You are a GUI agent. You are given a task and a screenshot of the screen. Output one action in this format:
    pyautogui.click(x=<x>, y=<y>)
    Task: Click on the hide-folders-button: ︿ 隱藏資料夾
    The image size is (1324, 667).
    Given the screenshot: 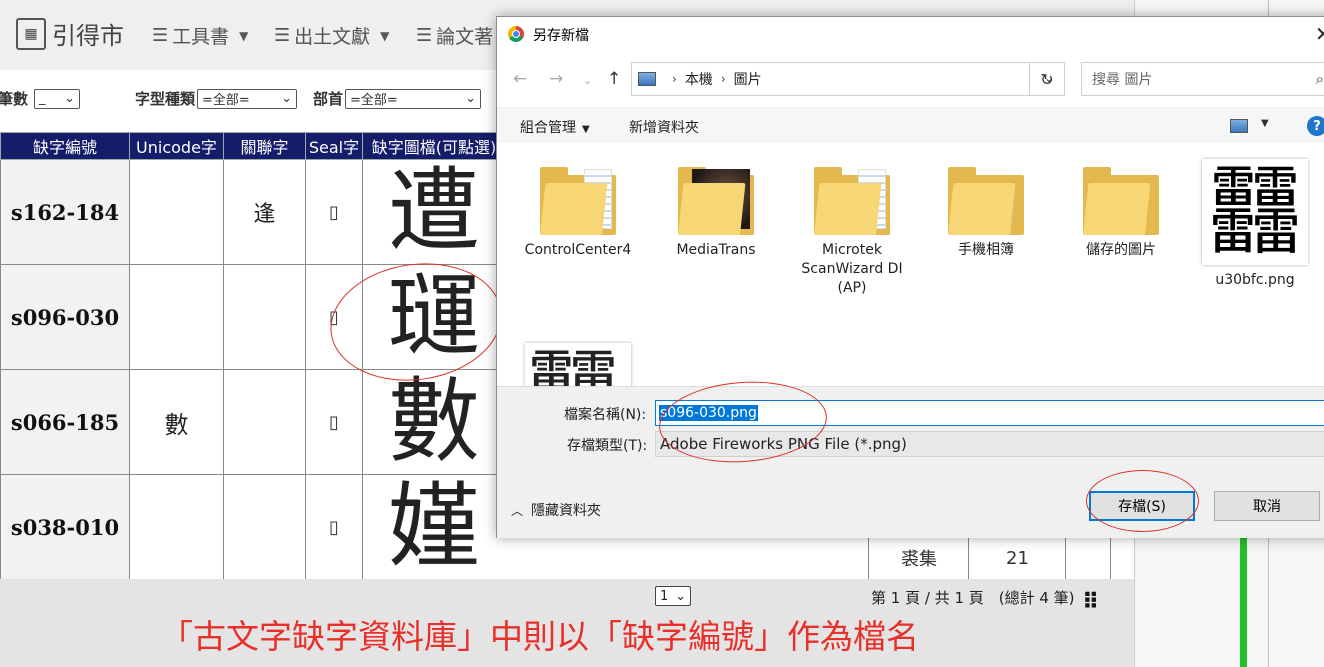 What is the action you would take?
    pyautogui.click(x=556, y=510)
    